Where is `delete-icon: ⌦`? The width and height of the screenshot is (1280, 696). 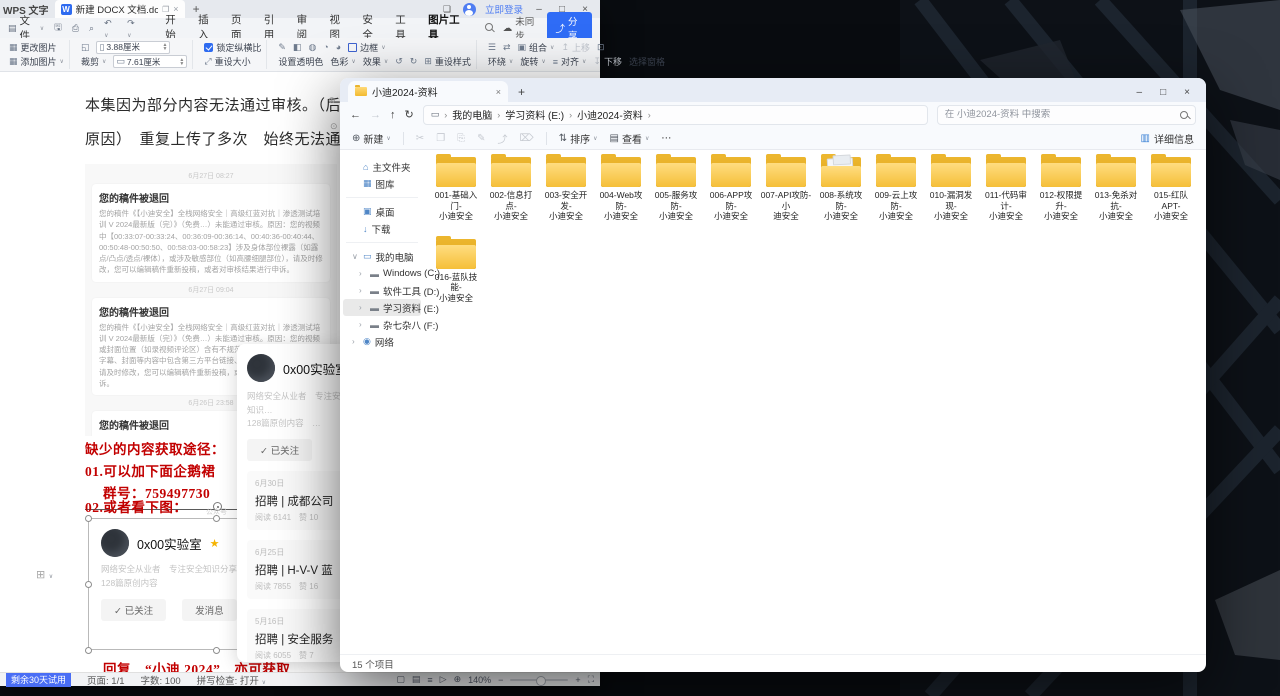 delete-icon: ⌦ is located at coordinates (527, 138).